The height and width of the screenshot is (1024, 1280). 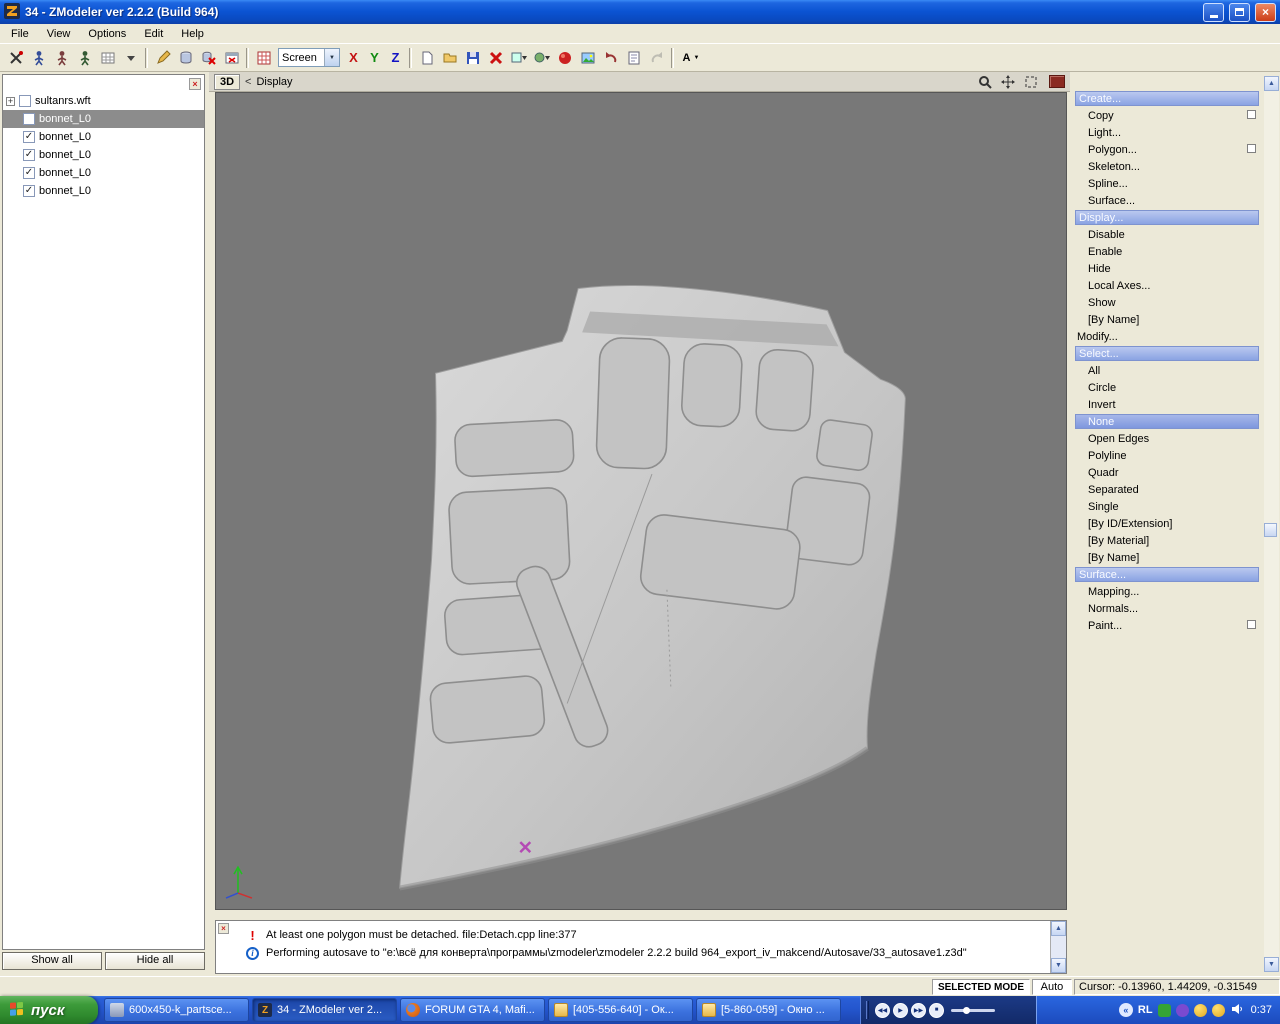 I want to click on viewport-back-arrow: <, so click(x=248, y=82).